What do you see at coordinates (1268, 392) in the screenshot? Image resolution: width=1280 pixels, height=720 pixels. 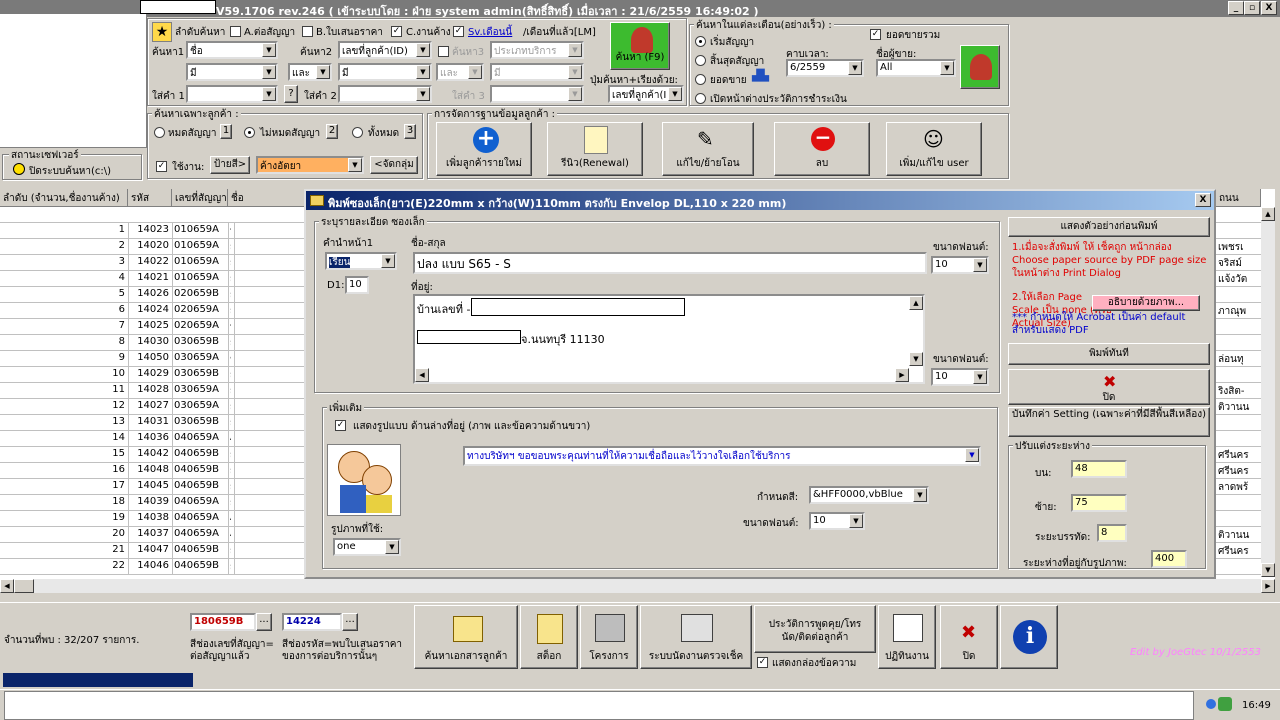 I see `grid-vscrollbar: ▲ ▼` at bounding box center [1268, 392].